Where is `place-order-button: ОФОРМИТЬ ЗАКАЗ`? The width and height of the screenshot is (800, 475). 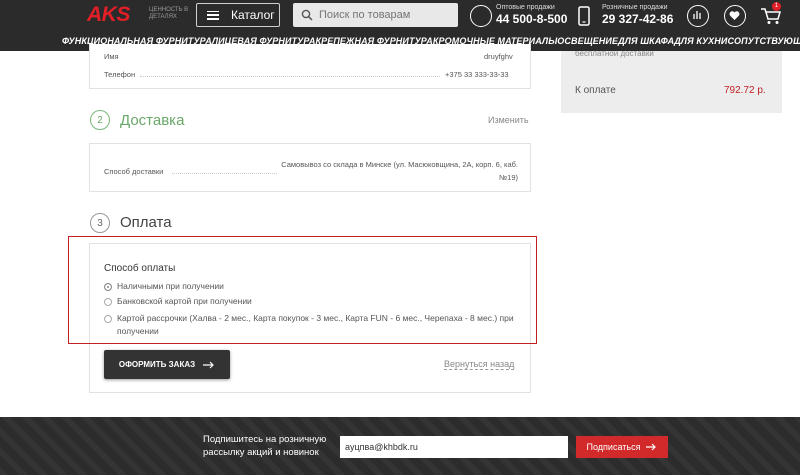
place-order-button: ОФОРМИТЬ ЗАКАЗ is located at coordinates (167, 364).